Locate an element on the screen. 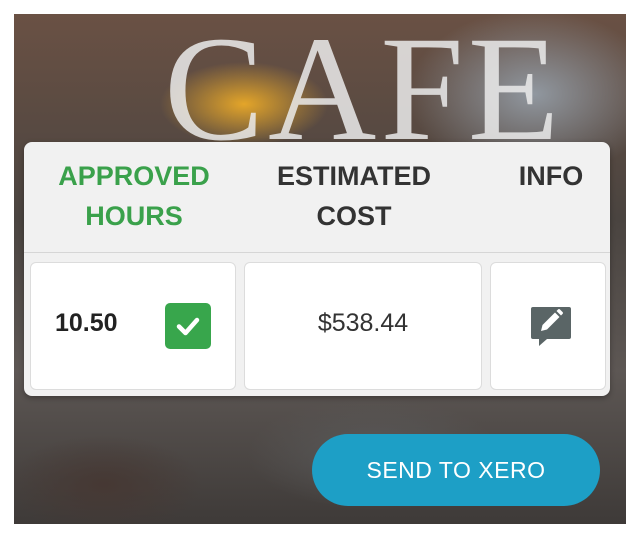 The image size is (640, 538). checkmark-icon is located at coordinates (188, 326).